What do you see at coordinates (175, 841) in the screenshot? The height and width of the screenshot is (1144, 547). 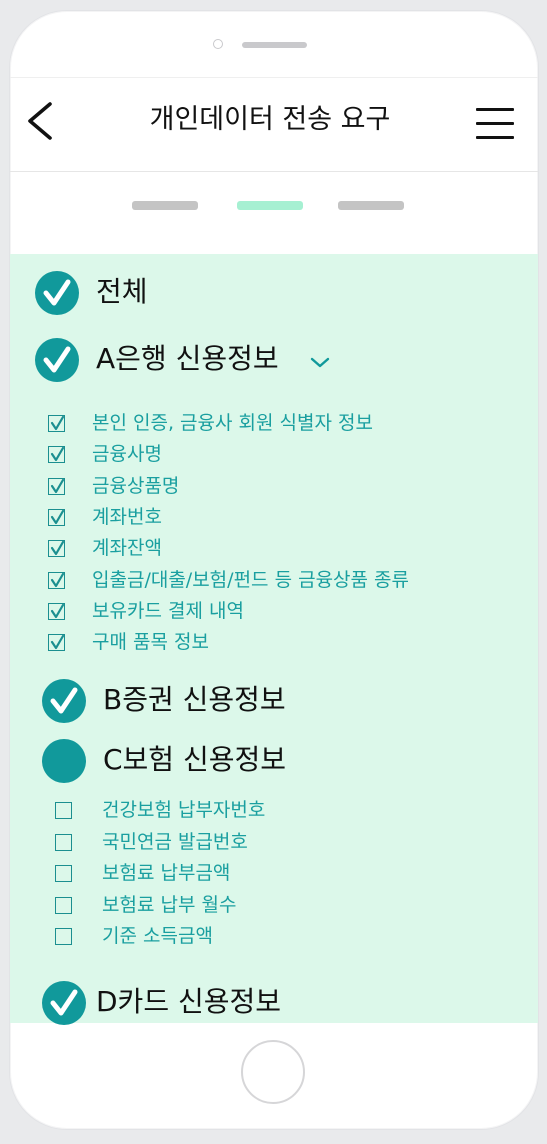 I see `item-label: 국민연금 발급번호` at bounding box center [175, 841].